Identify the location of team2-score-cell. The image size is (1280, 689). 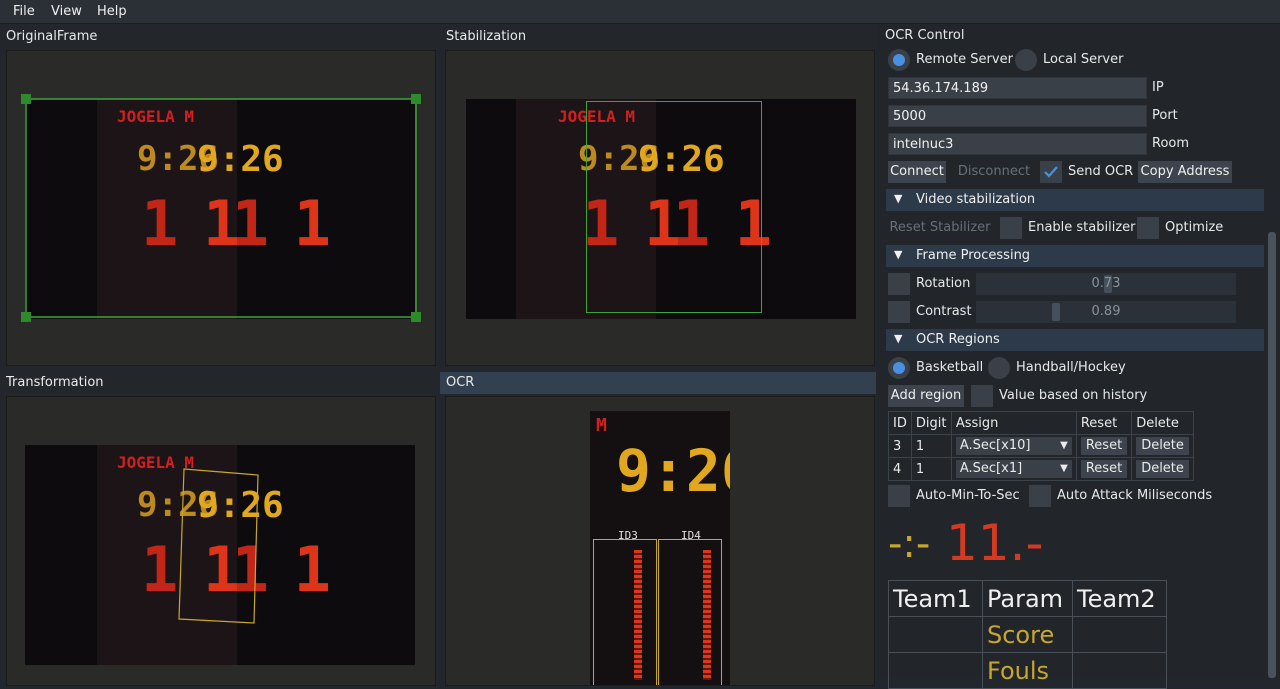
(1119, 634).